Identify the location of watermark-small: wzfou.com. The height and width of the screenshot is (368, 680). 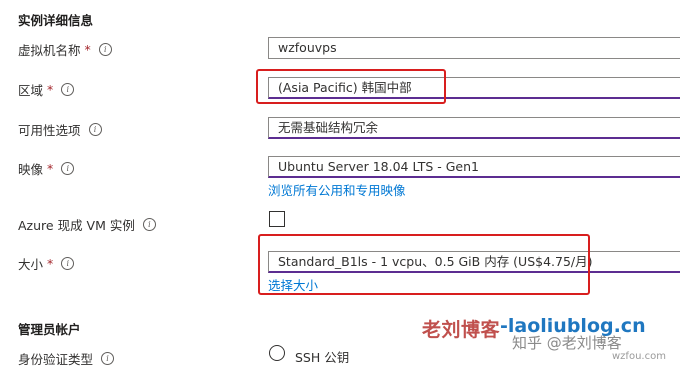
(639, 356).